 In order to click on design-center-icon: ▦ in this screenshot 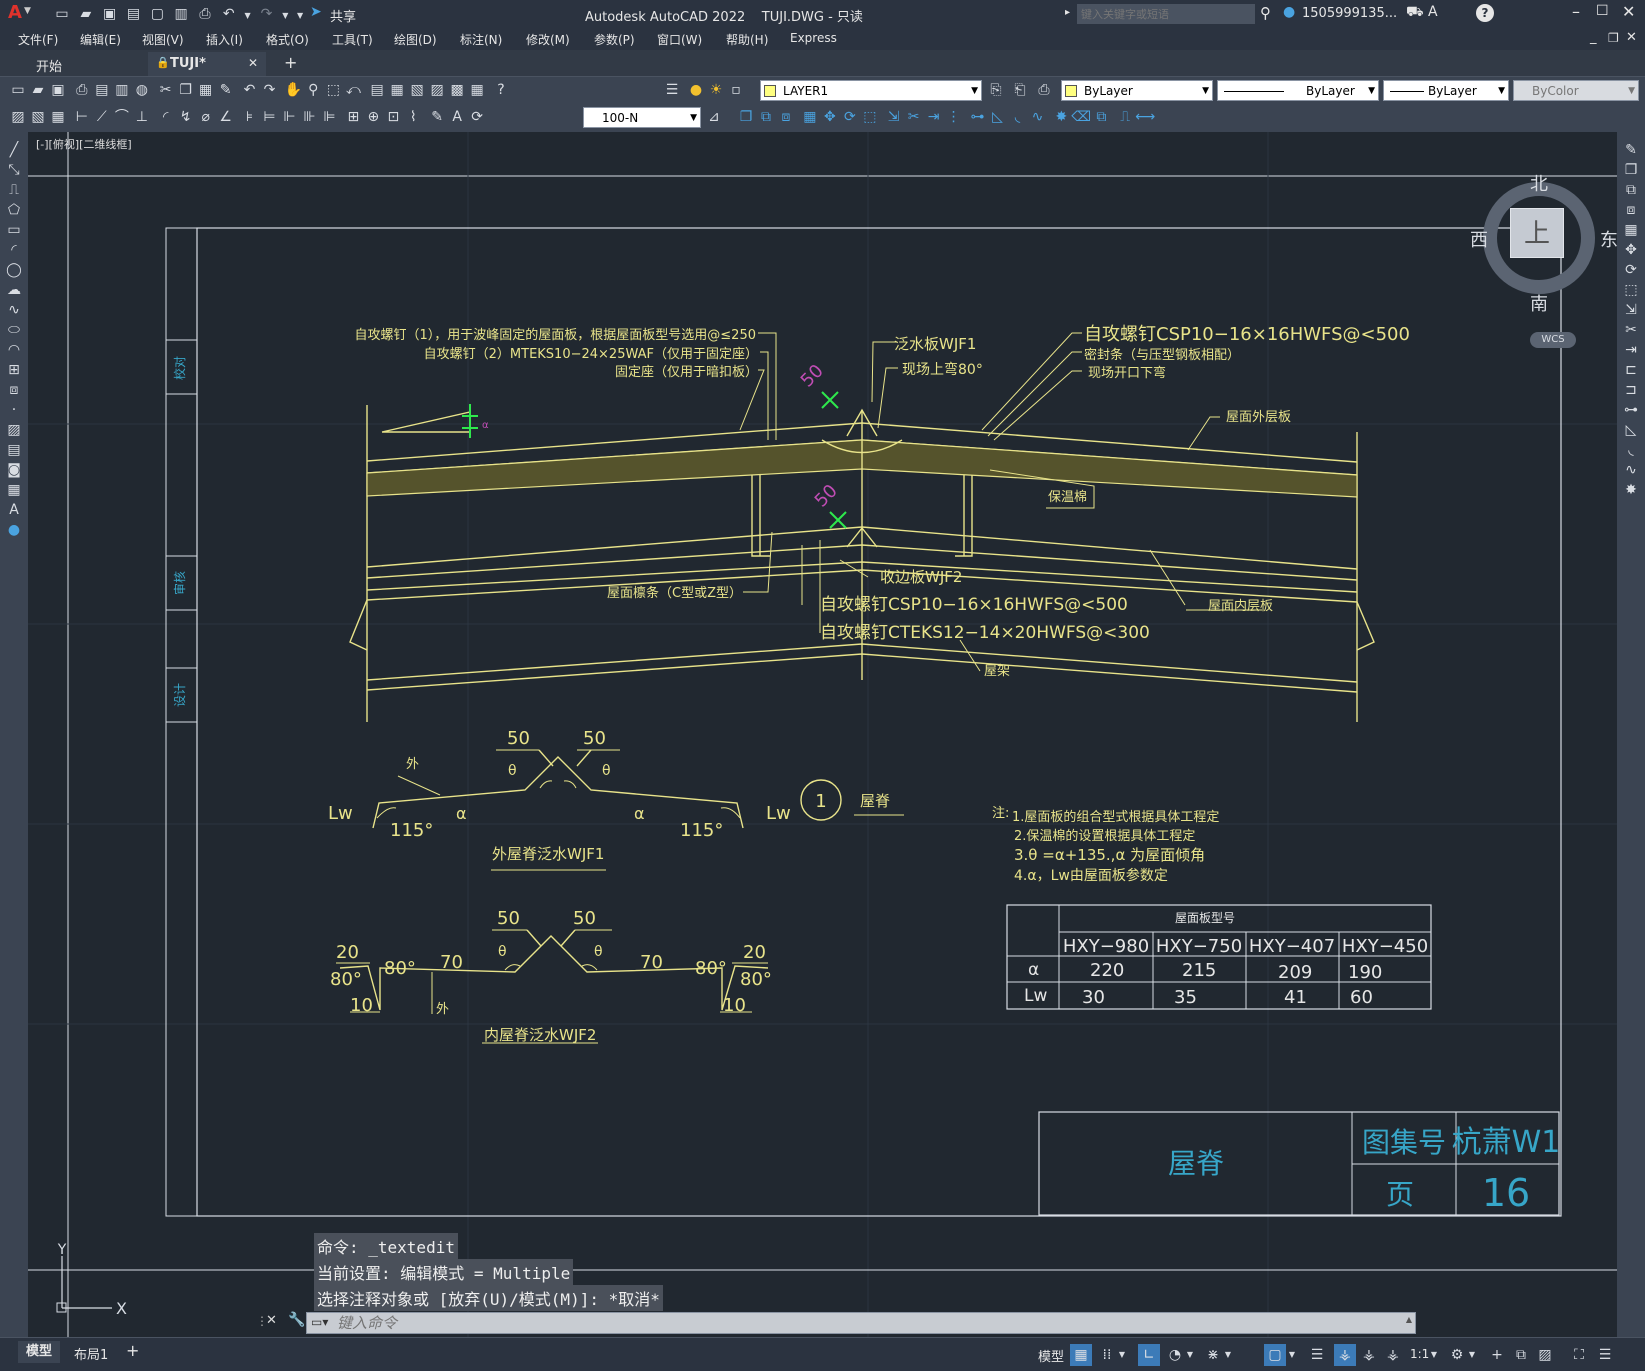, I will do `click(397, 90)`.